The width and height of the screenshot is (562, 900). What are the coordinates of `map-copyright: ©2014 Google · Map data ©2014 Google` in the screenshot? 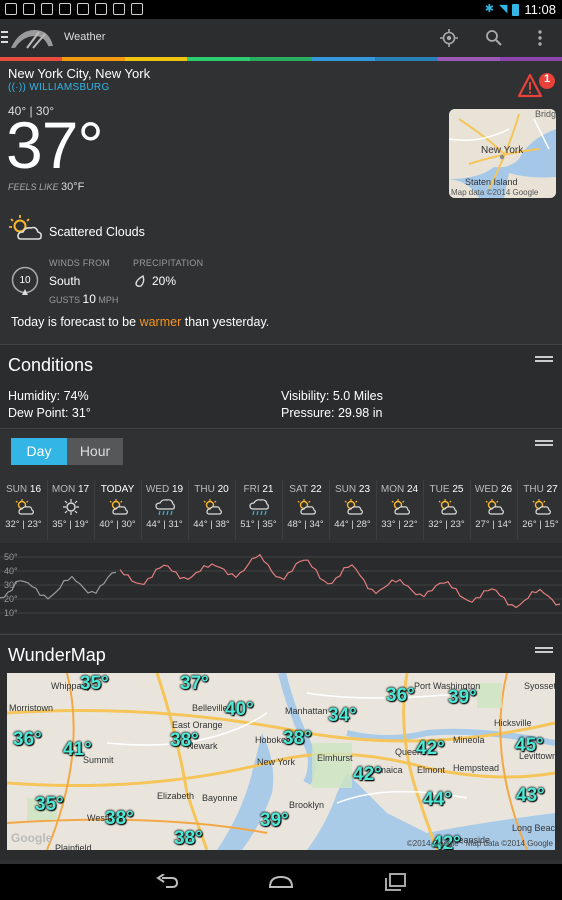 It's located at (479, 843).